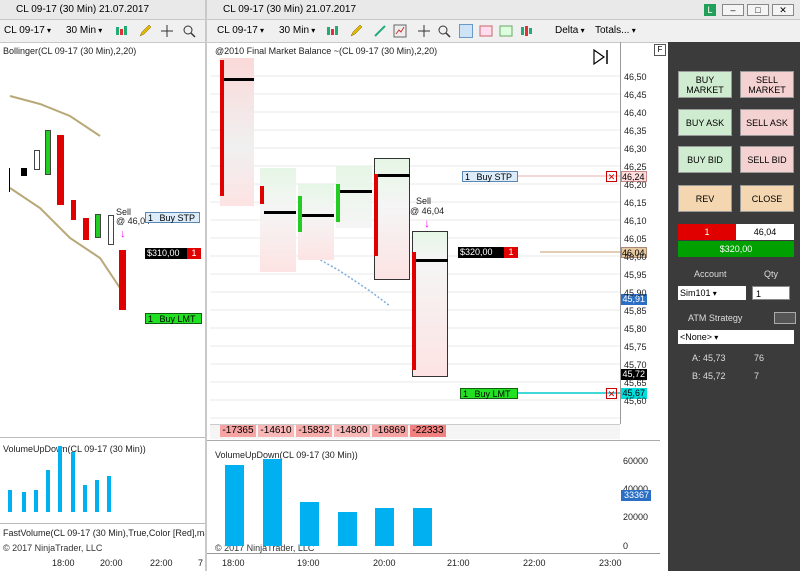 This screenshot has width=800, height=571. I want to click on left-bollinger-label: Bollinger(CL 09-17 (30 Min),2,20), so click(70, 51).